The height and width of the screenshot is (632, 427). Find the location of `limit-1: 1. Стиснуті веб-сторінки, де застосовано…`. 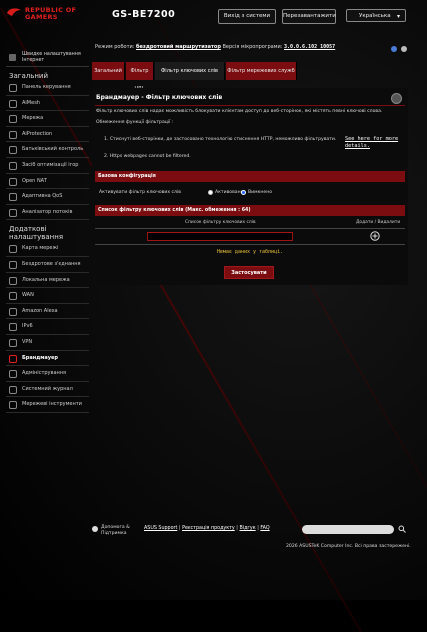

limit-1: 1. Стиснуті веб-сторінки, де застосовано… is located at coordinates (220, 139).